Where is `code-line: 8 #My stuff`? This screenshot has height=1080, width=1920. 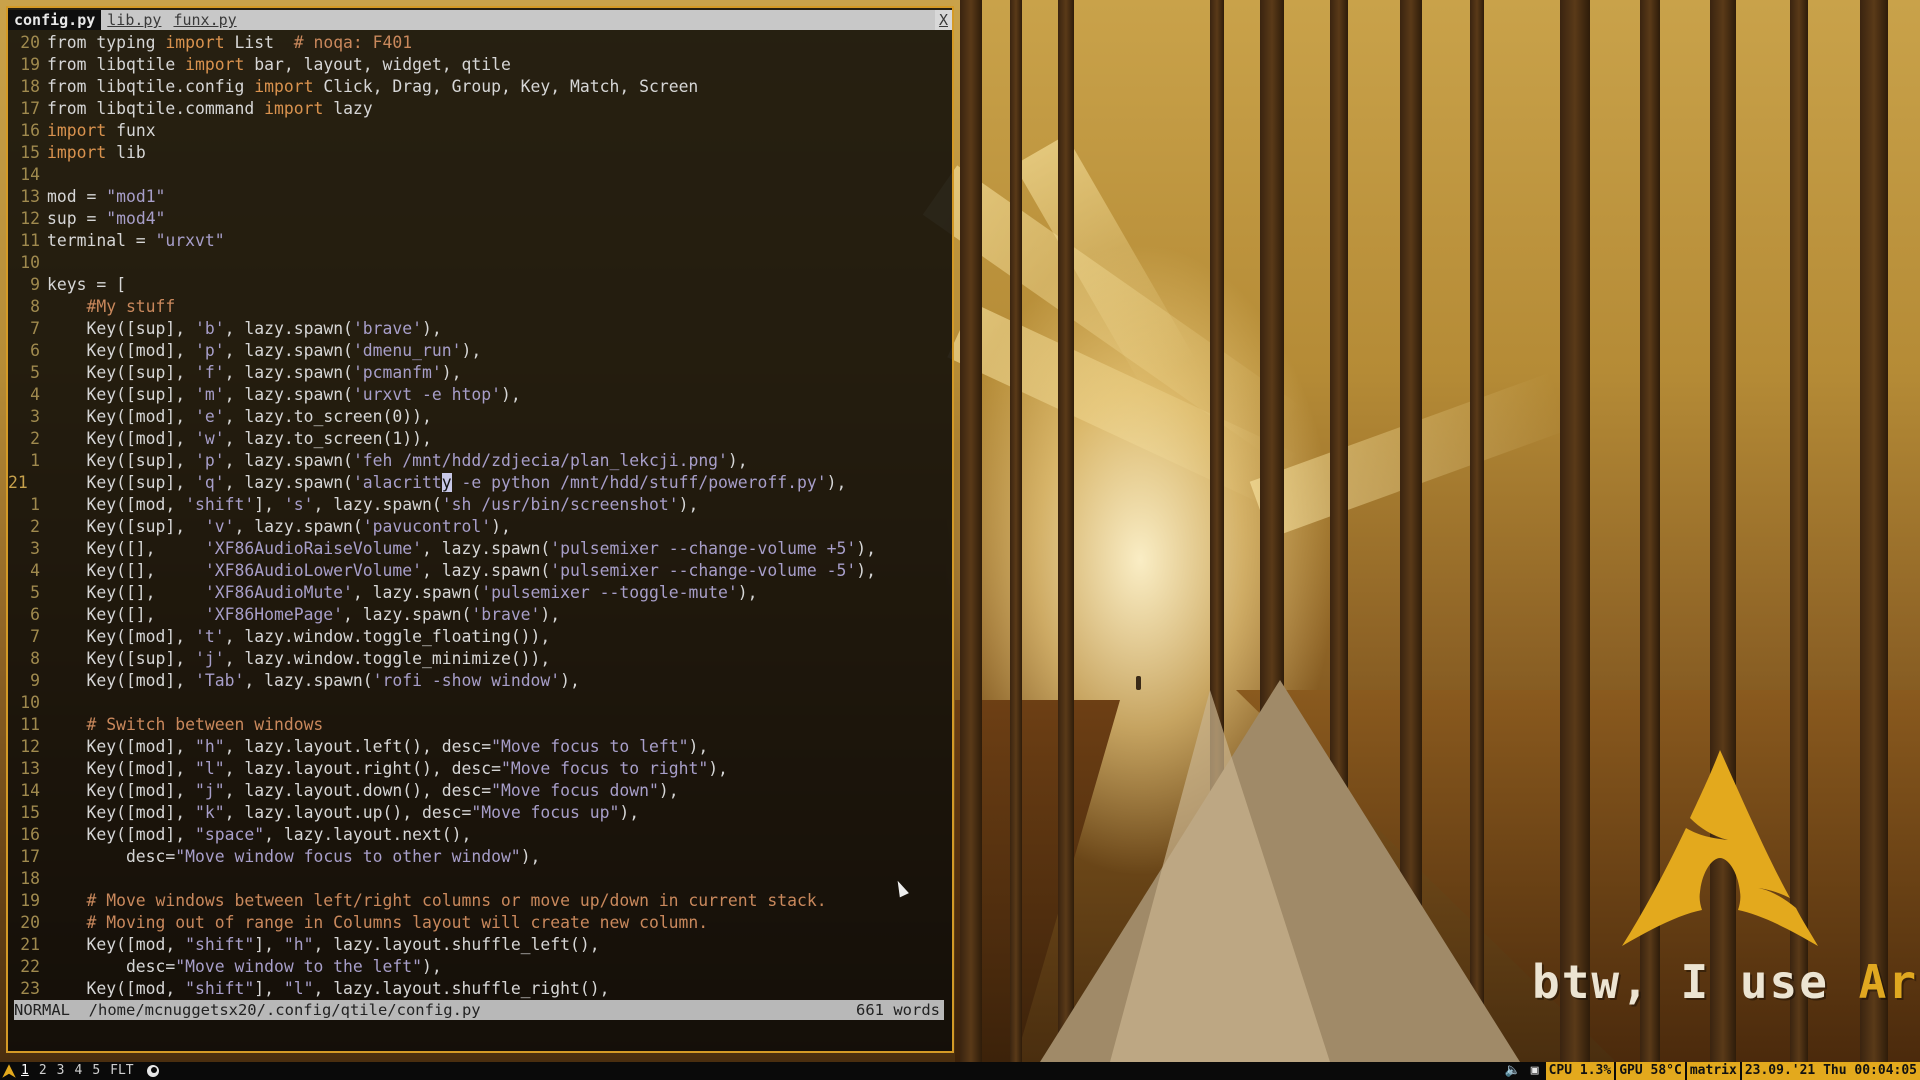 code-line: 8 #My stuff is located at coordinates (480, 307).